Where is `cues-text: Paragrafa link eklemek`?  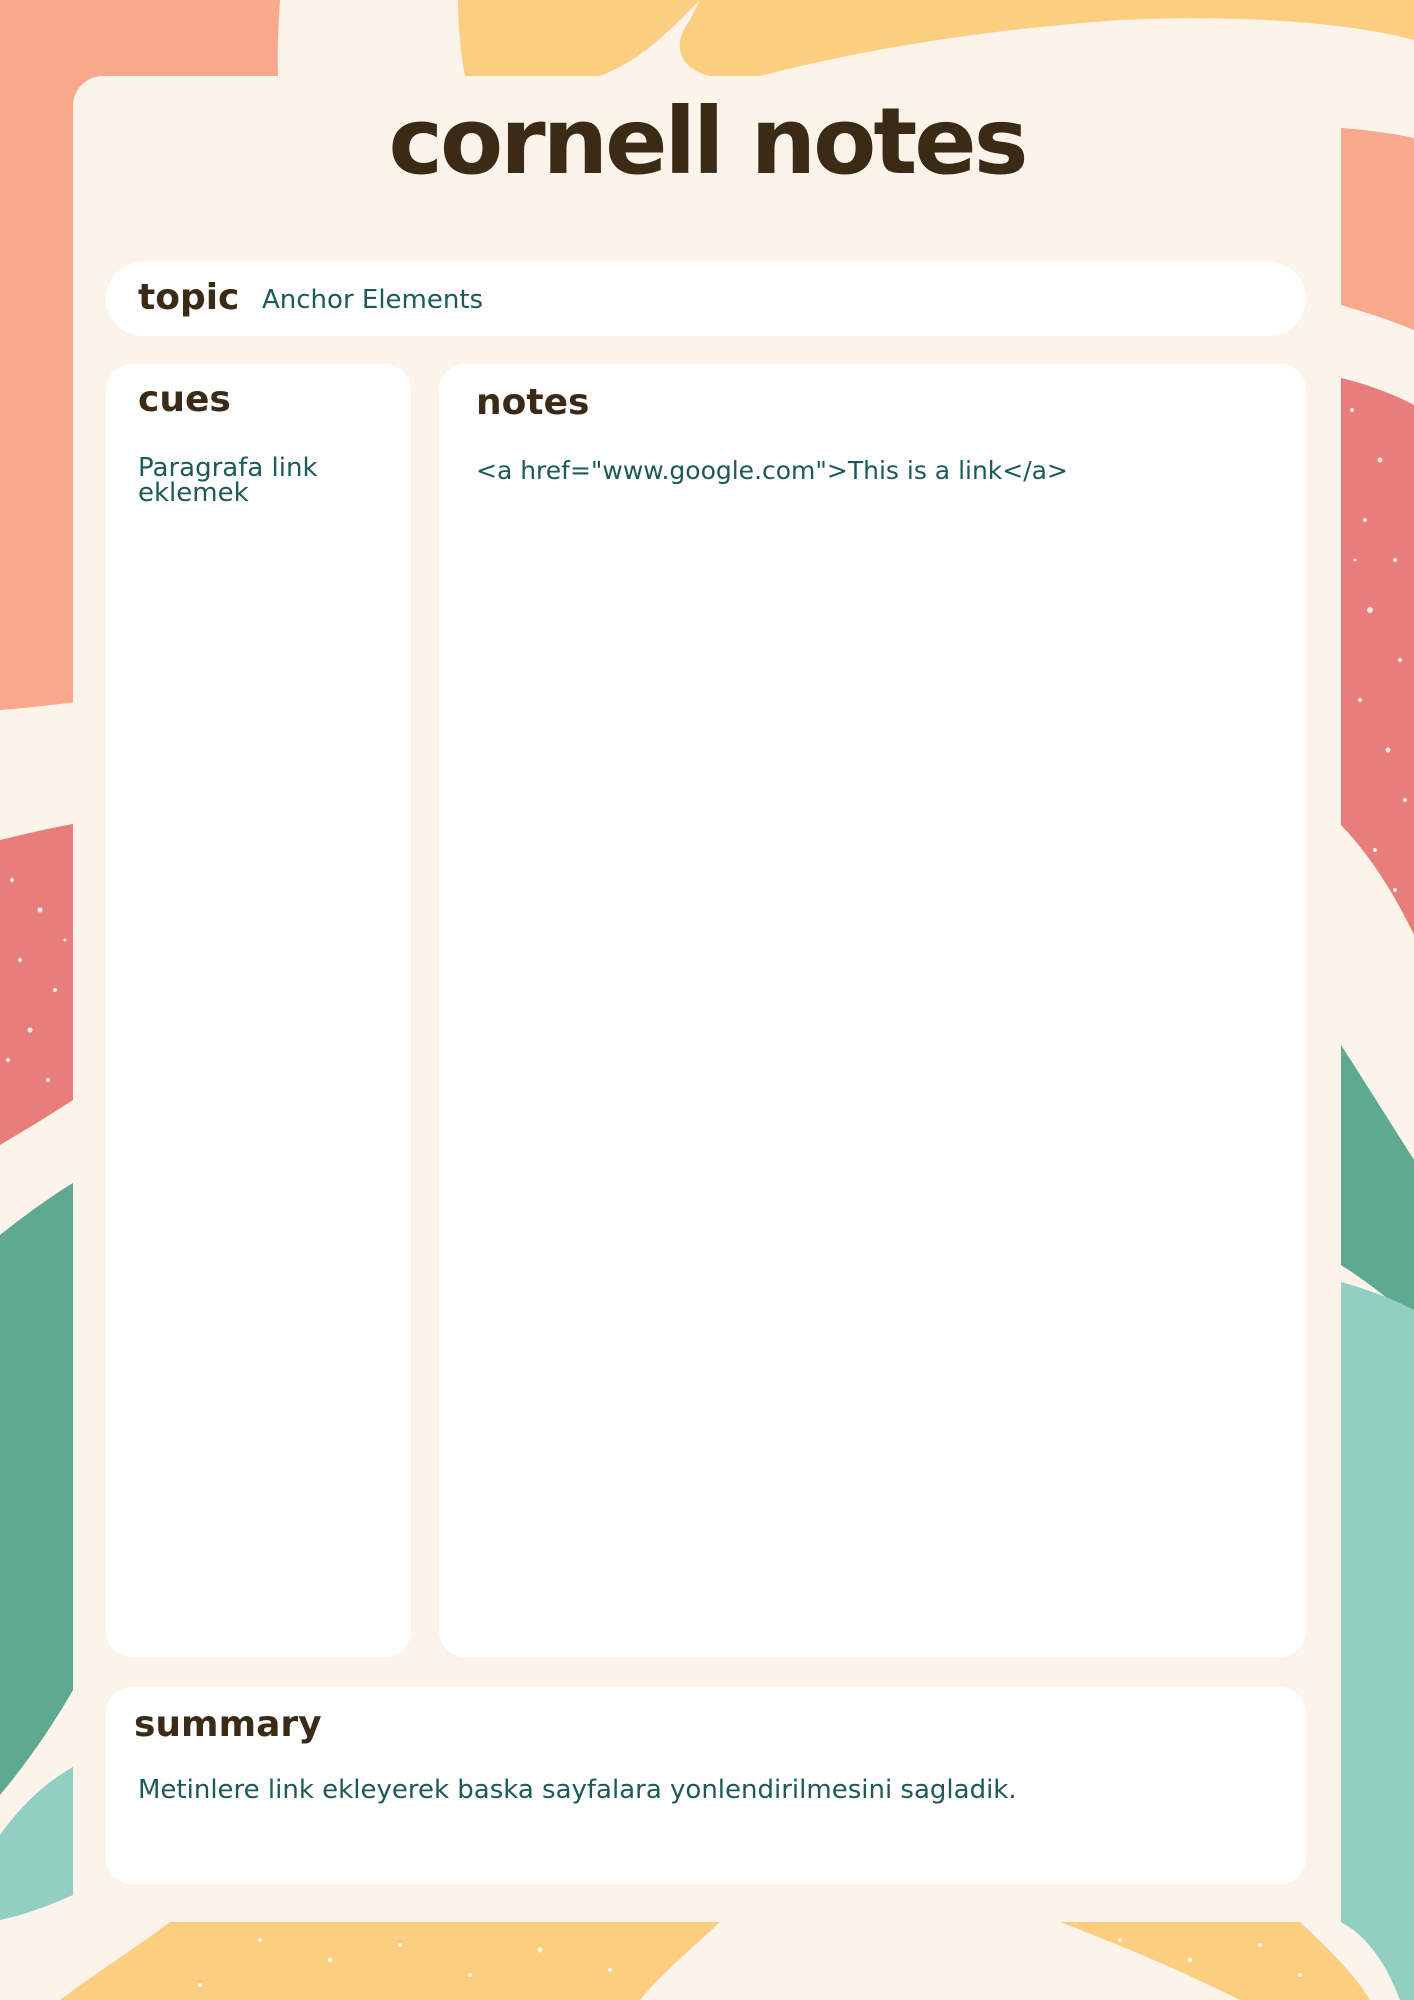
cues-text: Paragrafa link eklemek is located at coordinates (228, 480).